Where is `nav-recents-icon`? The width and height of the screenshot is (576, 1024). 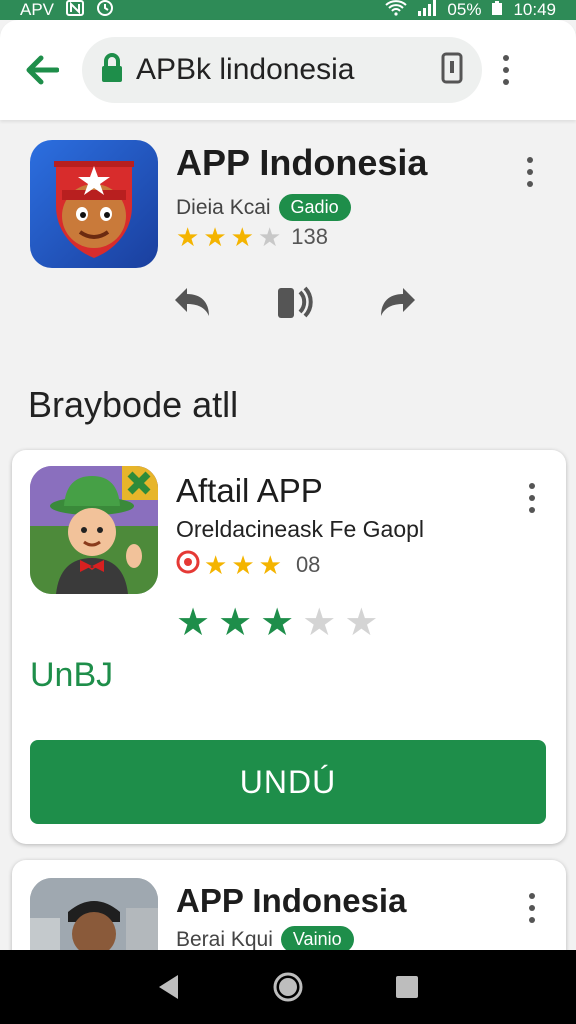
nav-recents-icon is located at coordinates (407, 987).